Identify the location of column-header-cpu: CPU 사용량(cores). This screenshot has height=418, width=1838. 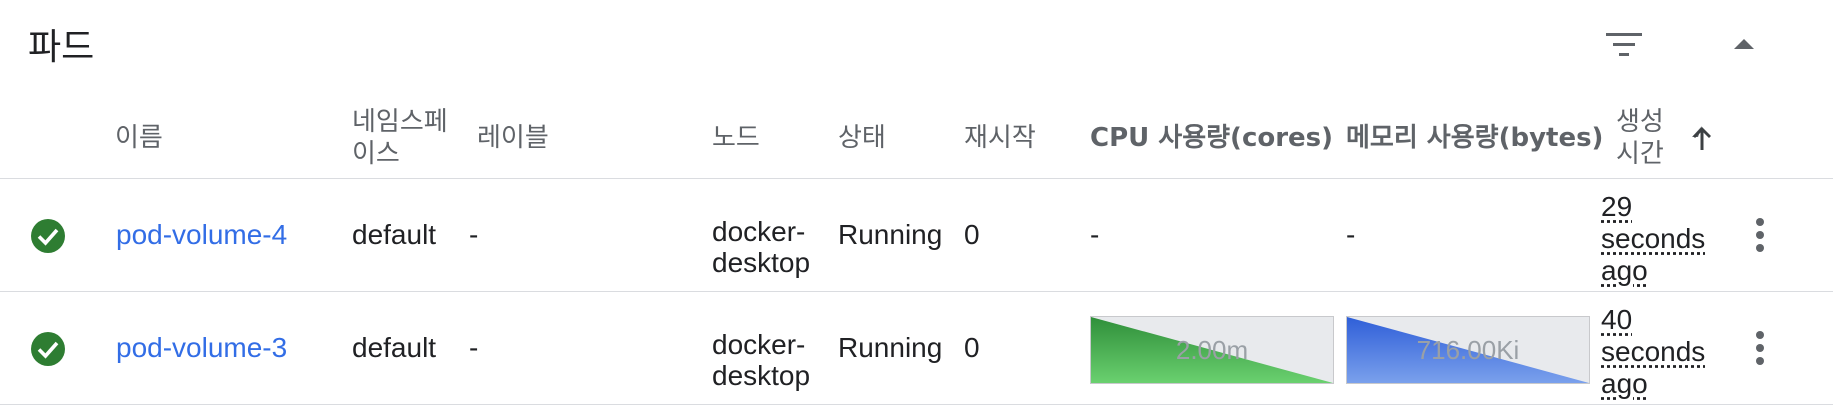
(1212, 138).